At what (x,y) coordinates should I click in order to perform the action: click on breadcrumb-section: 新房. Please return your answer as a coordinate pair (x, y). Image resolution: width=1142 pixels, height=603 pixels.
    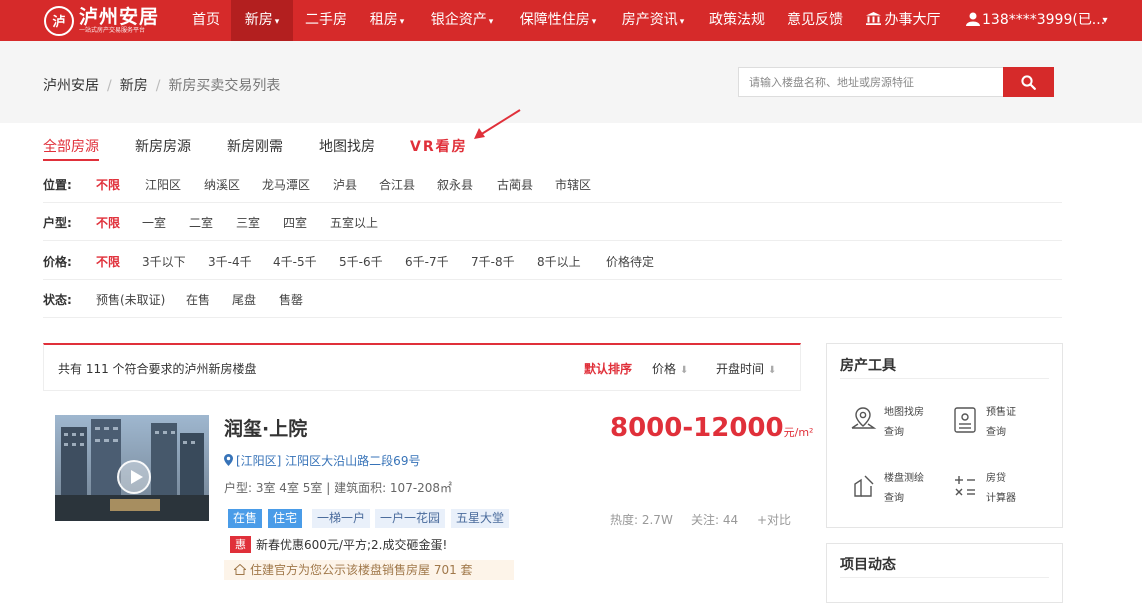
    Looking at the image, I should click on (134, 86).